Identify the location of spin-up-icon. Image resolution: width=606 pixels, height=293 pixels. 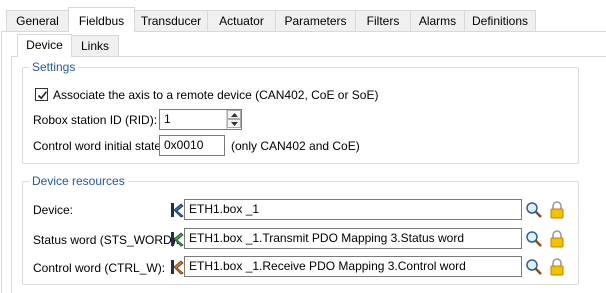
(234, 115).